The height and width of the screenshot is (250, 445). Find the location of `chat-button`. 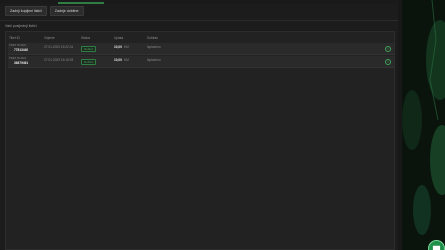

chat-button is located at coordinates (436, 245).